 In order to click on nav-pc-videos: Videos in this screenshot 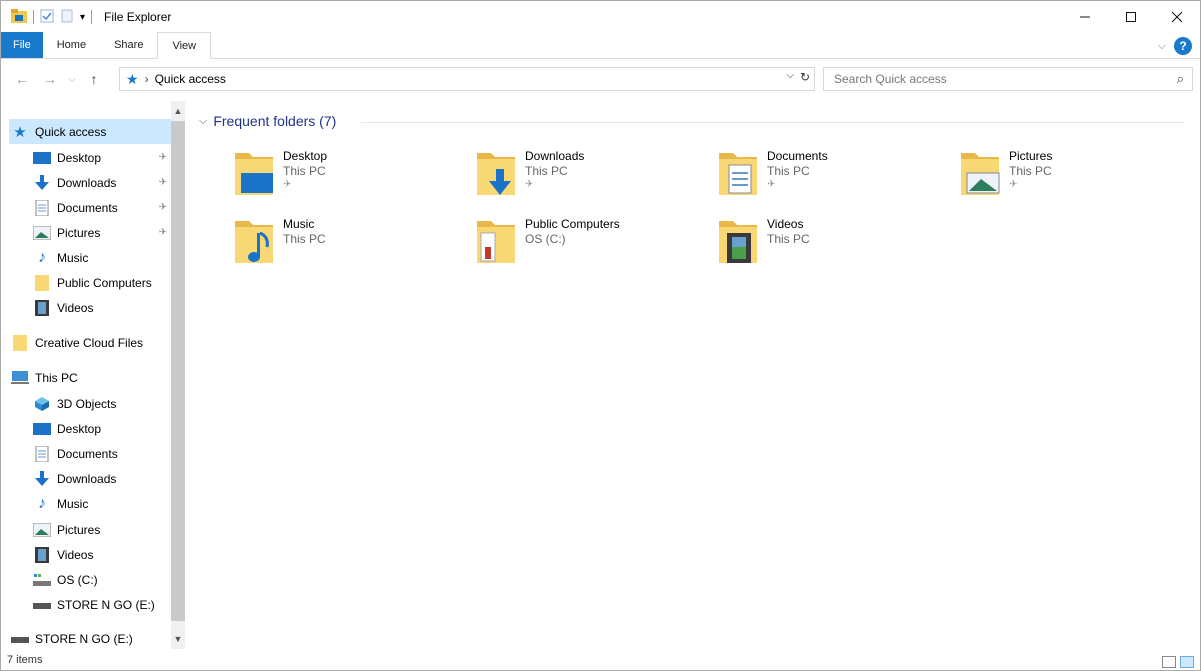, I will do `click(90, 554)`.